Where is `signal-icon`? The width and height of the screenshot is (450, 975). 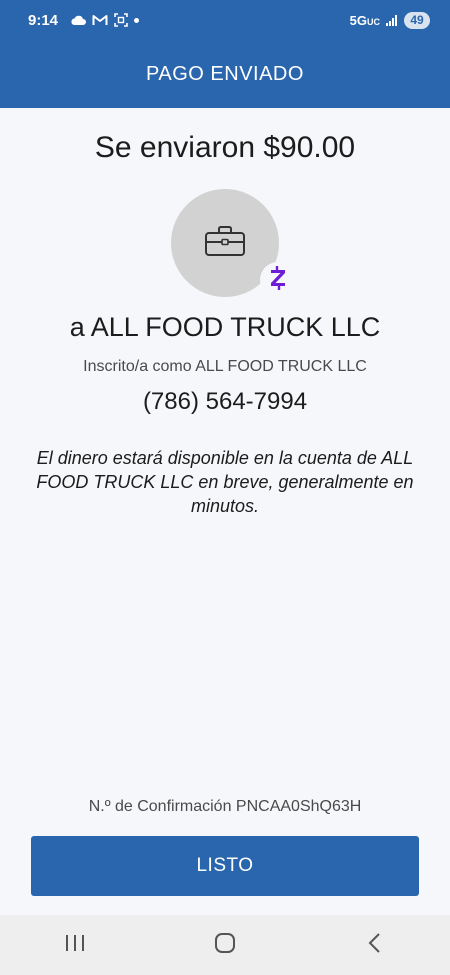 signal-icon is located at coordinates (392, 20).